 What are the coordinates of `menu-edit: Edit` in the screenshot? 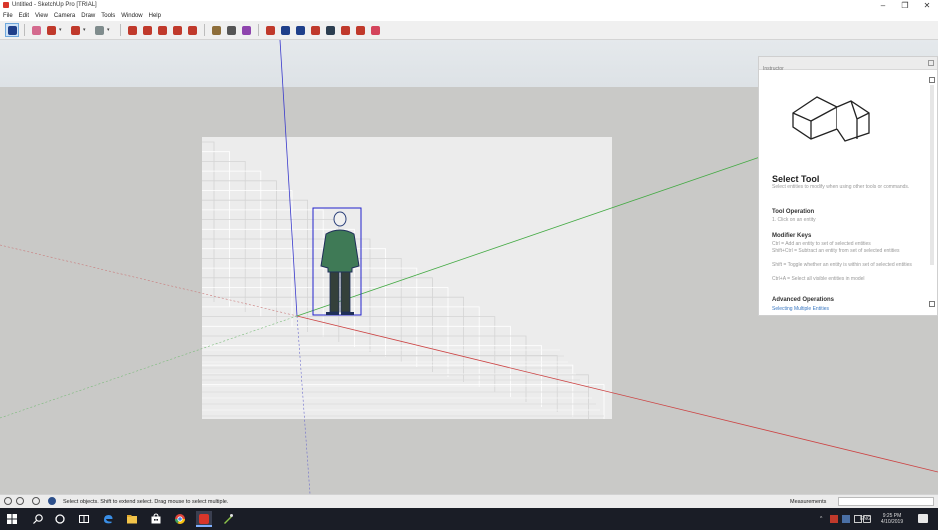 It's located at (24, 16).